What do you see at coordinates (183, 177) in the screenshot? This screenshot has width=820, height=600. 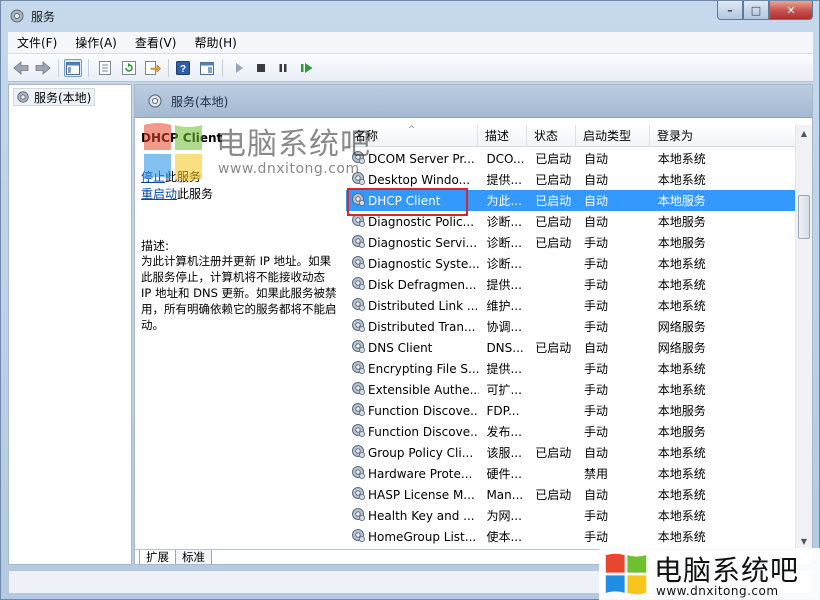 I see `stop-service-suffix: 此服务` at bounding box center [183, 177].